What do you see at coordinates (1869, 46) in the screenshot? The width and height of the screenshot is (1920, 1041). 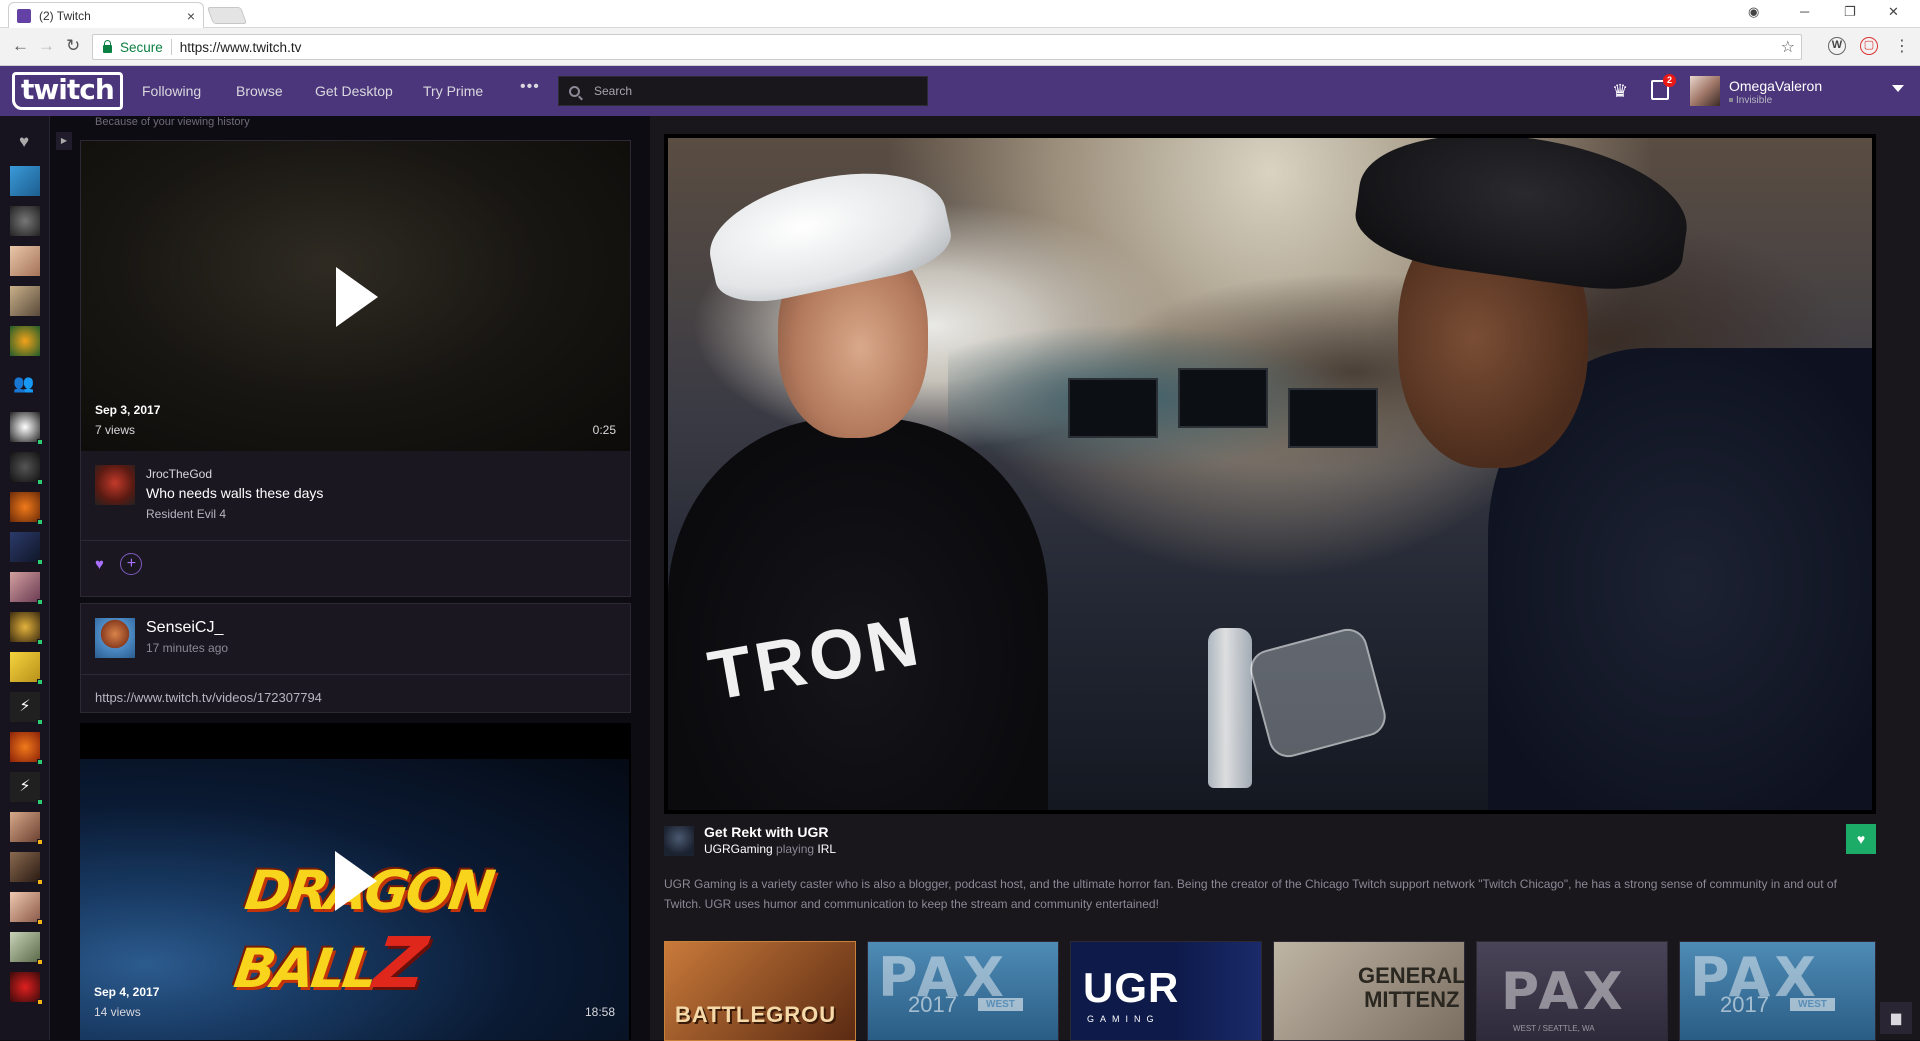 I see `extension-icon: ▢` at bounding box center [1869, 46].